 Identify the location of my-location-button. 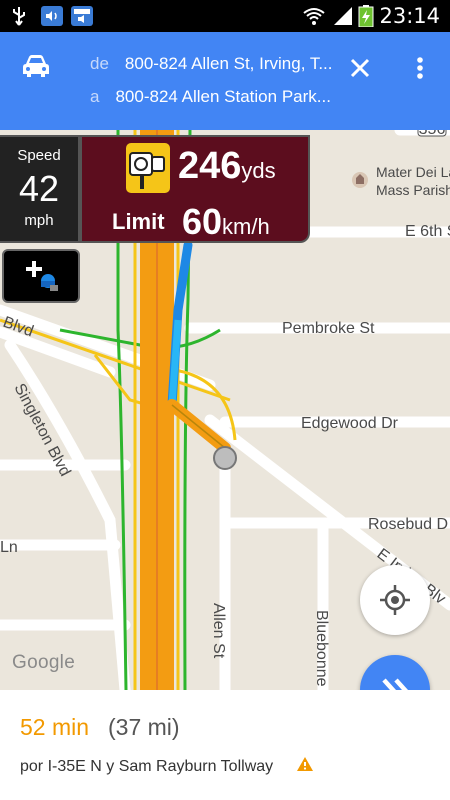
(395, 600).